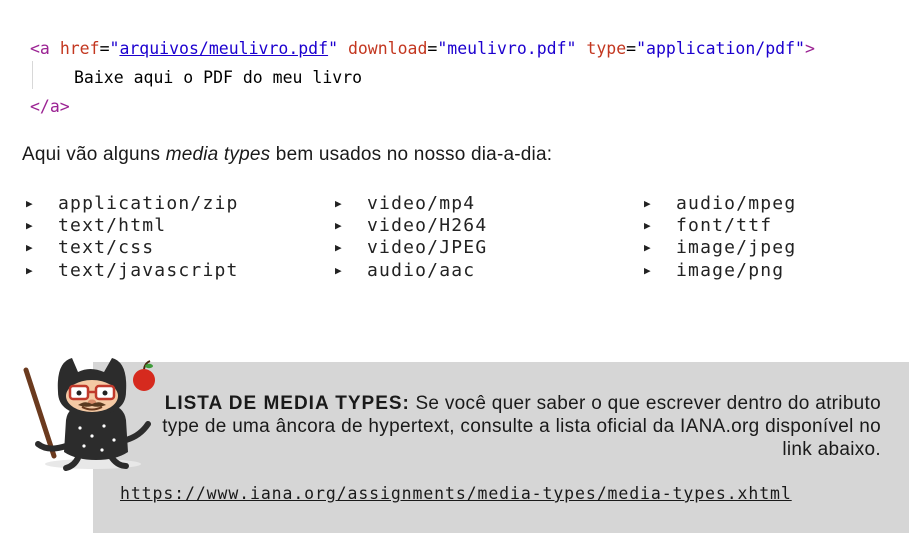 This screenshot has width=923, height=546. What do you see at coordinates (720, 248) in the screenshot?
I see `list-item: ▶ image/jpeg` at bounding box center [720, 248].